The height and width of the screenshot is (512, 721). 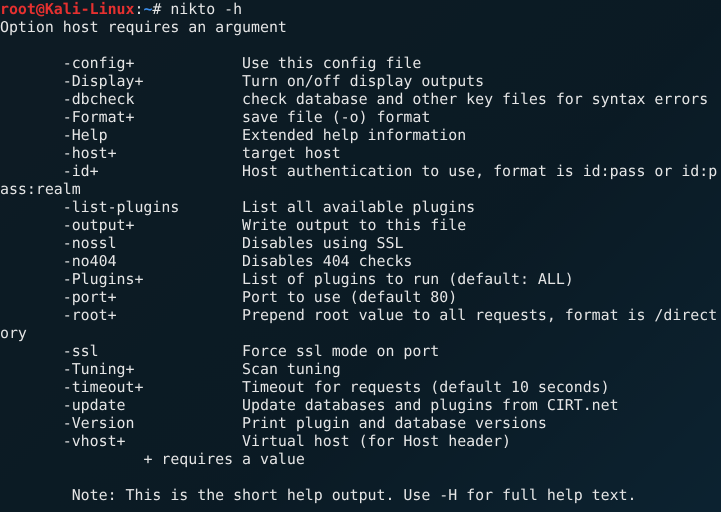 I want to click on option-description: save file (-o) format, so click(x=336, y=117).